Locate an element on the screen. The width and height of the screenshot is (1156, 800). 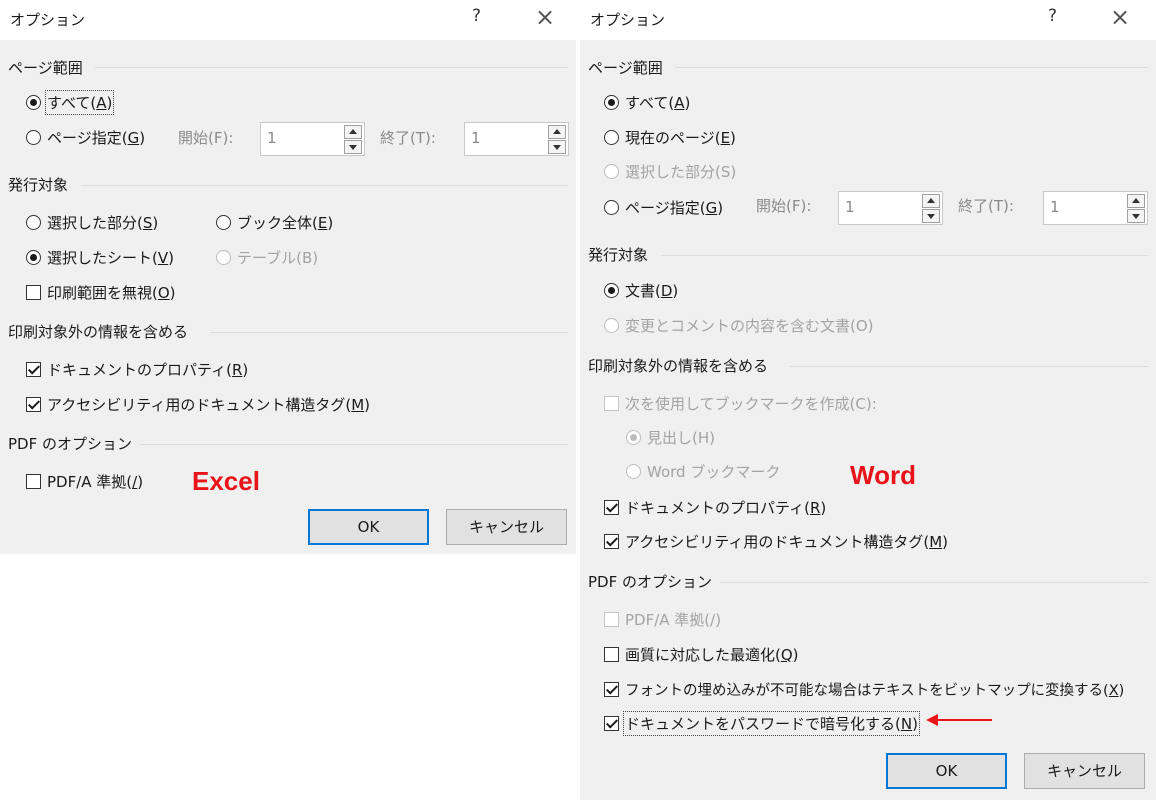
red-arrow-icon is located at coordinates (959, 720).